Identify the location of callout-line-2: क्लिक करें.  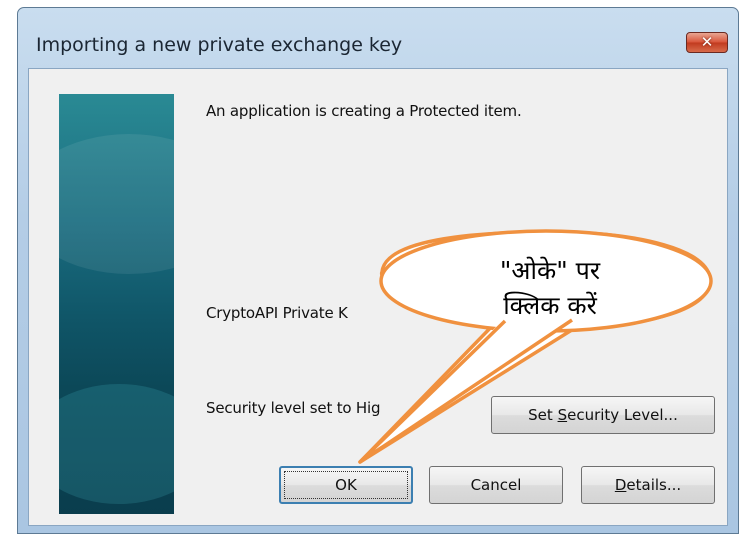
(550, 305).